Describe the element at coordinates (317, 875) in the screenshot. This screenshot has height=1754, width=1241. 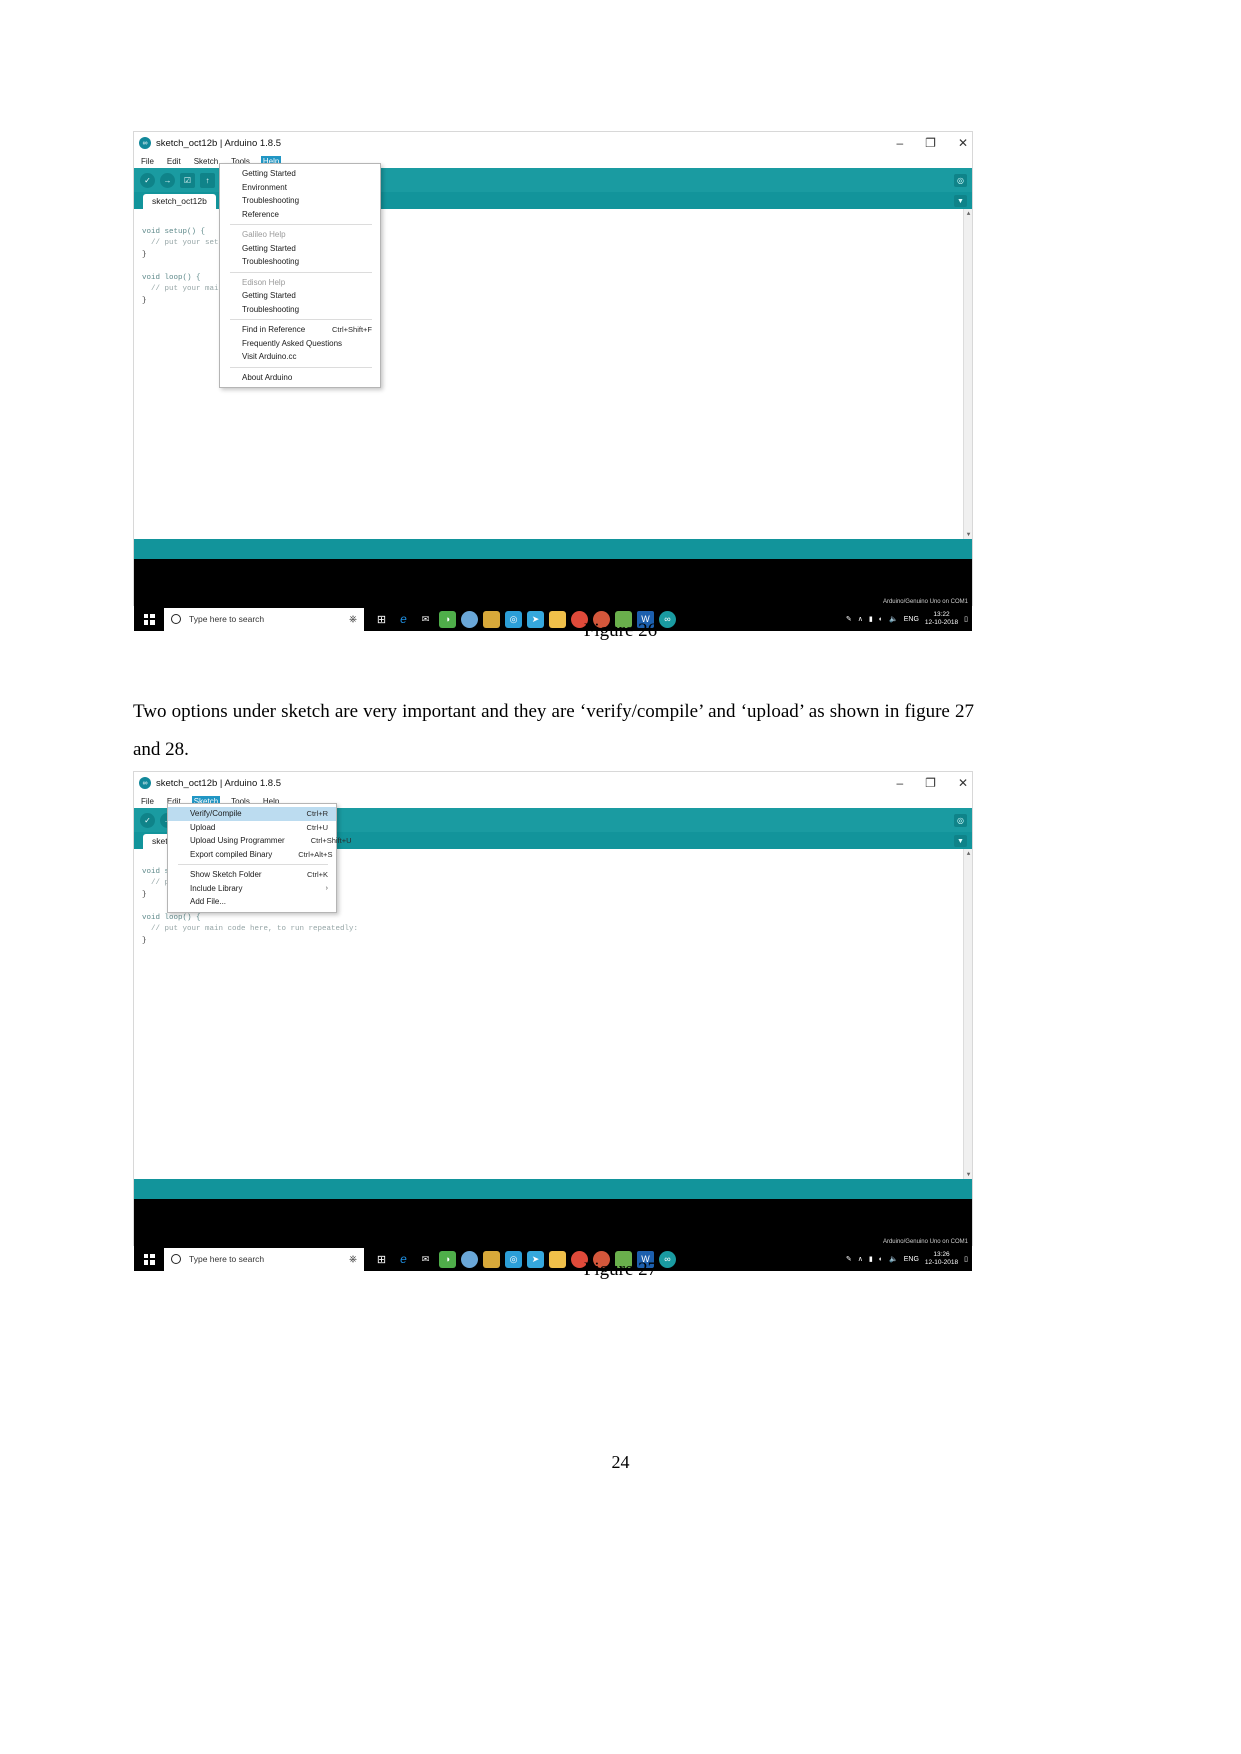
I see `shortcut: Ctrl+K` at that location.